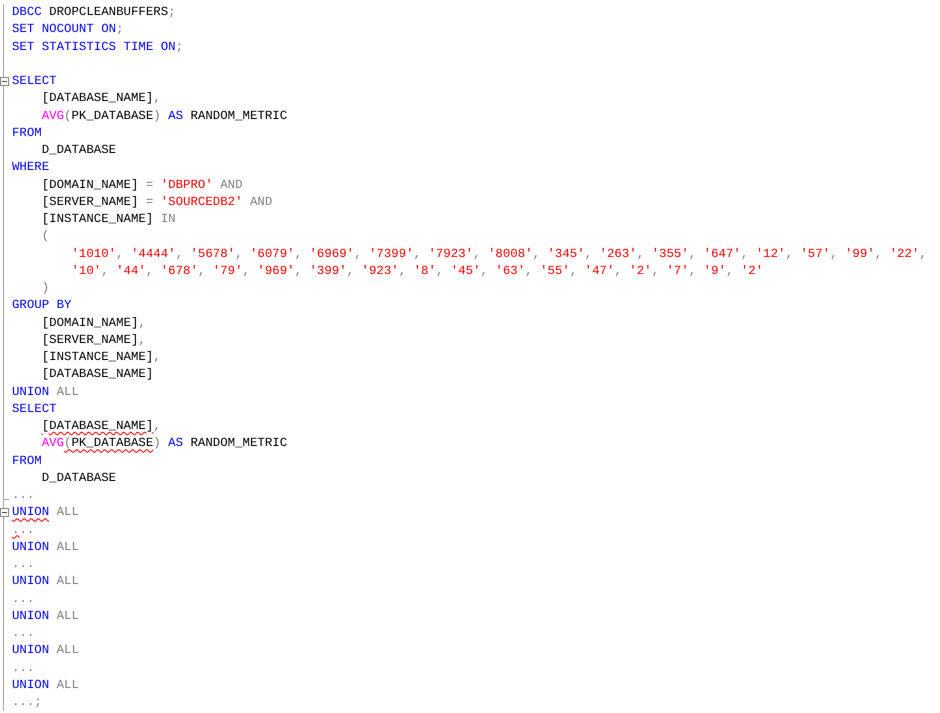 The image size is (940, 713). I want to click on code-line: [SERVER_NAME] = 'SOURCEDB2' AND, so click(157, 202).